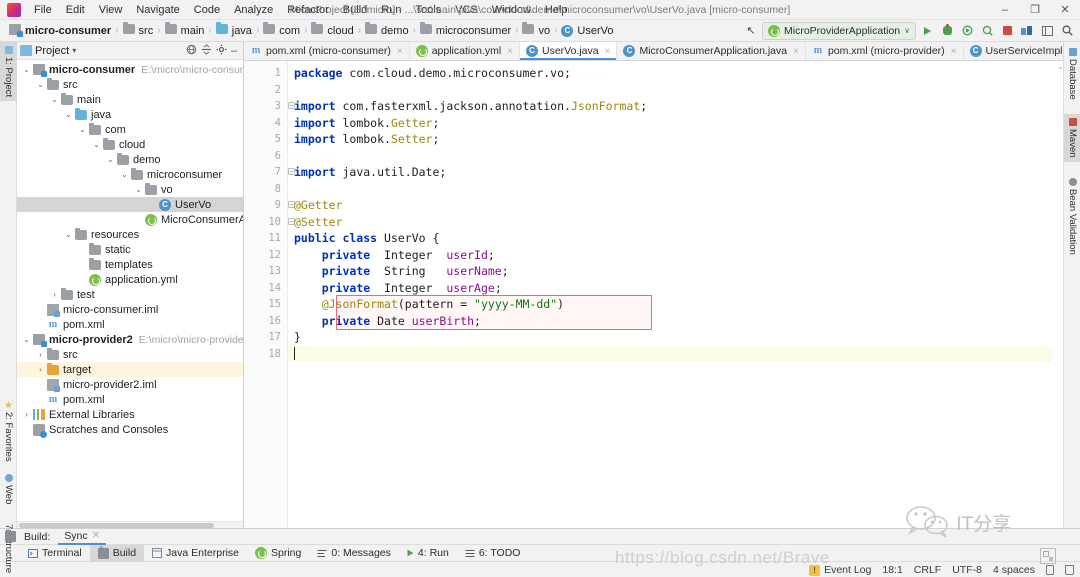 The height and width of the screenshot is (577, 1080). I want to click on tree-node-java: ⌄ java, so click(130, 114).